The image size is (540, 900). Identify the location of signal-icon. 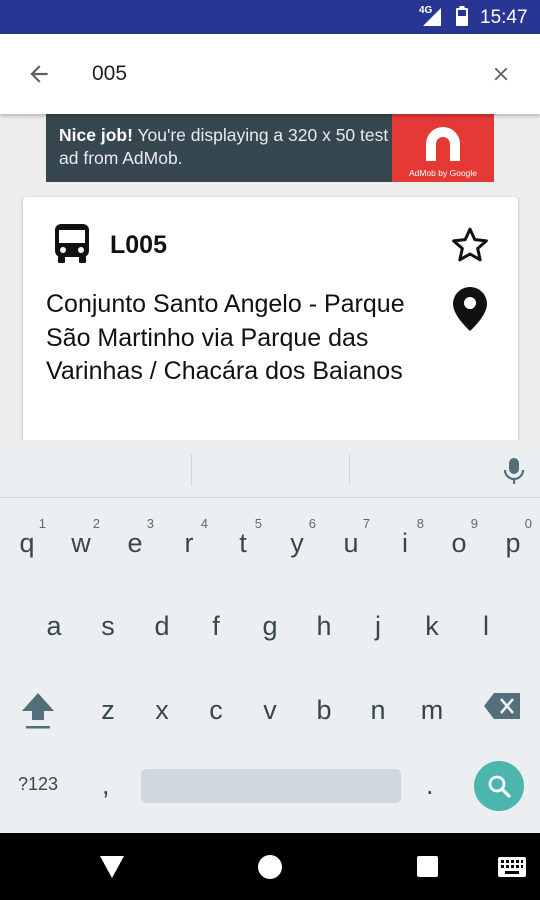
(432, 17).